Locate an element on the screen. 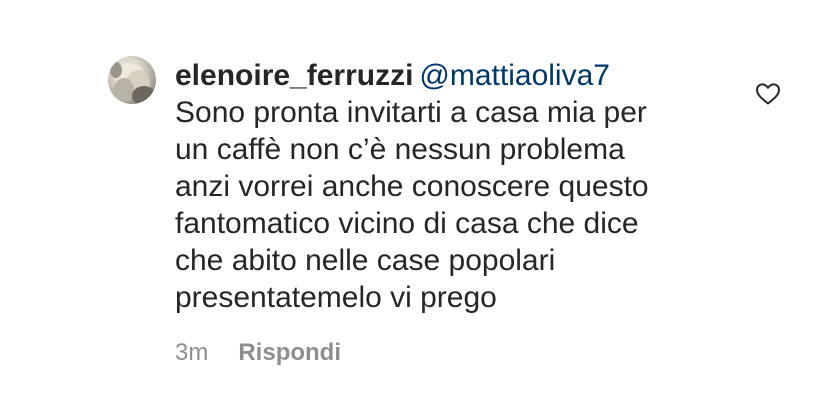  comment-header: elenoire_ferruzzi @mattiaoliva7 is located at coordinates (455, 76).